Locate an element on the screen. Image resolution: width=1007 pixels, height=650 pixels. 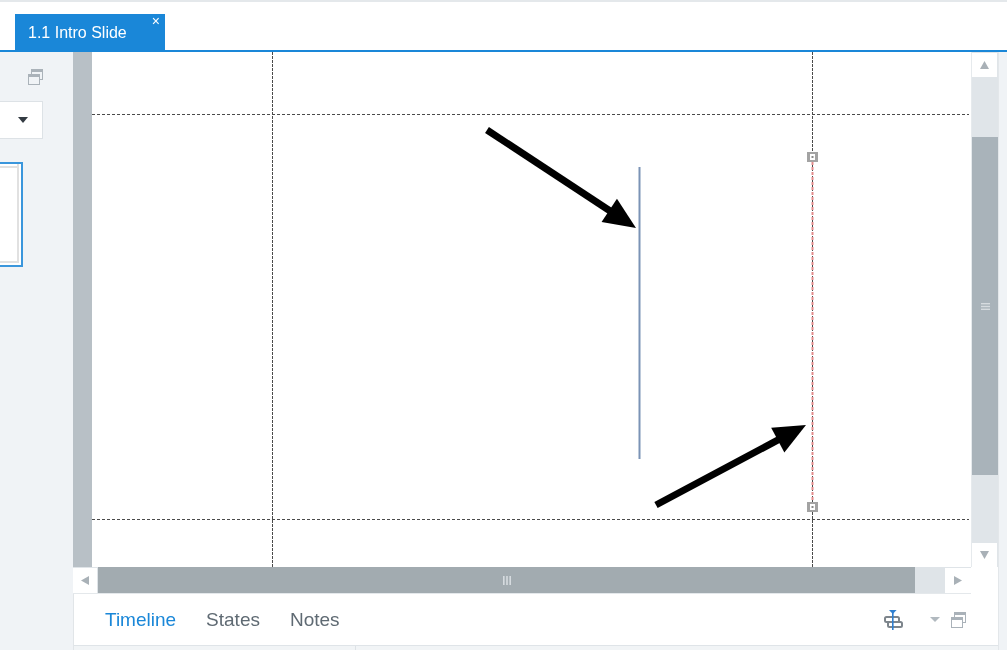
scroll-up-button is located at coordinates (984, 65).